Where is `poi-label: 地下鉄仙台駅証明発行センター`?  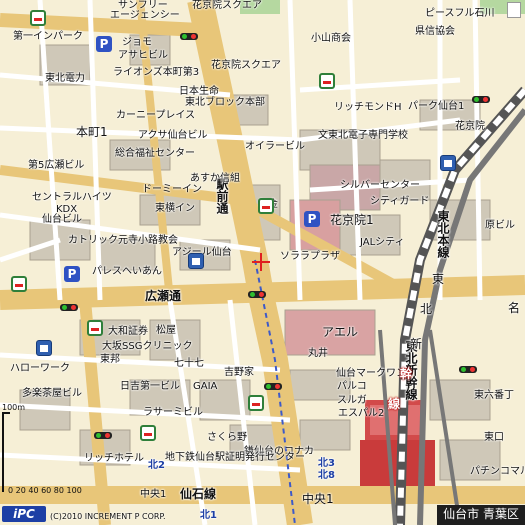
poi-label: 地下鉄仙台駅証明発行センター is located at coordinates (235, 457).